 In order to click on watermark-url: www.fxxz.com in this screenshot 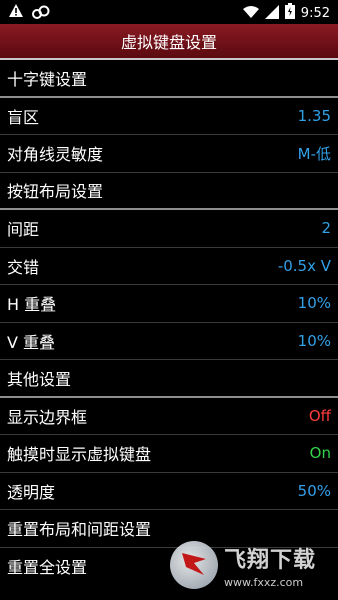, I will do `click(264, 582)`.